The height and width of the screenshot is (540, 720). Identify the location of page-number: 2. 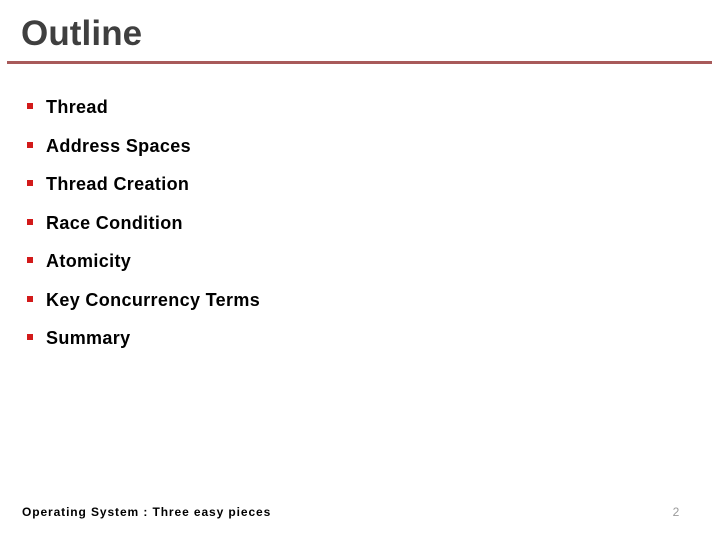
(676, 512).